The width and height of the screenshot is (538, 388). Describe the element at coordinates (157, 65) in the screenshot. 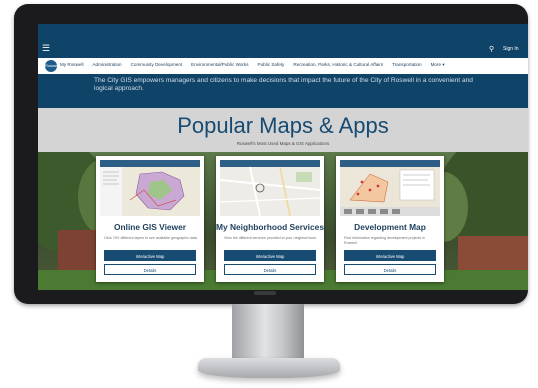

I see `nav-item-community-development: Community Development` at that location.